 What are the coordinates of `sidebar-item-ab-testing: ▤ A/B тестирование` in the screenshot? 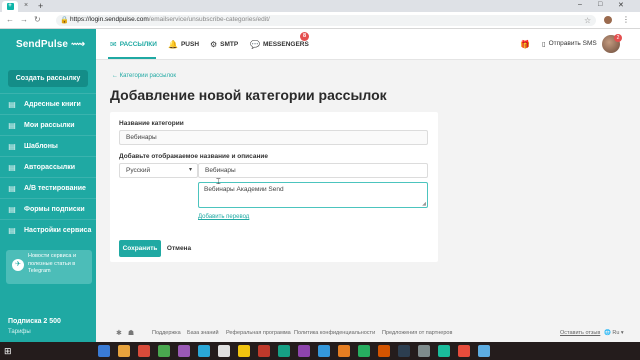 It's located at (48, 187).